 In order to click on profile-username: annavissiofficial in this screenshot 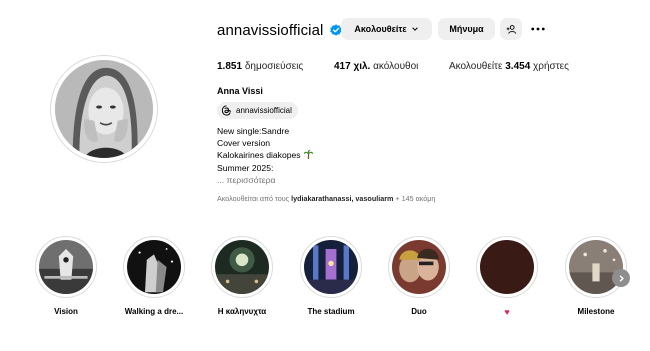, I will do `click(270, 30)`.